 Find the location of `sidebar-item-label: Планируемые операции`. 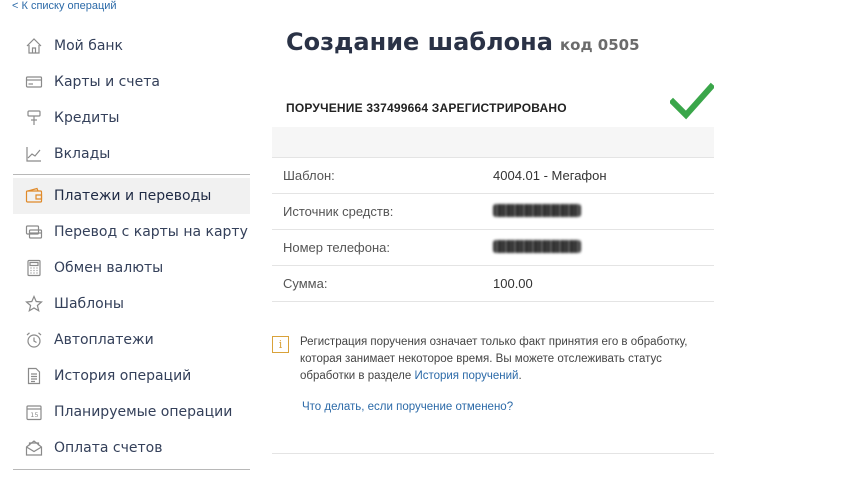

sidebar-item-label: Планируемые операции is located at coordinates (143, 412).